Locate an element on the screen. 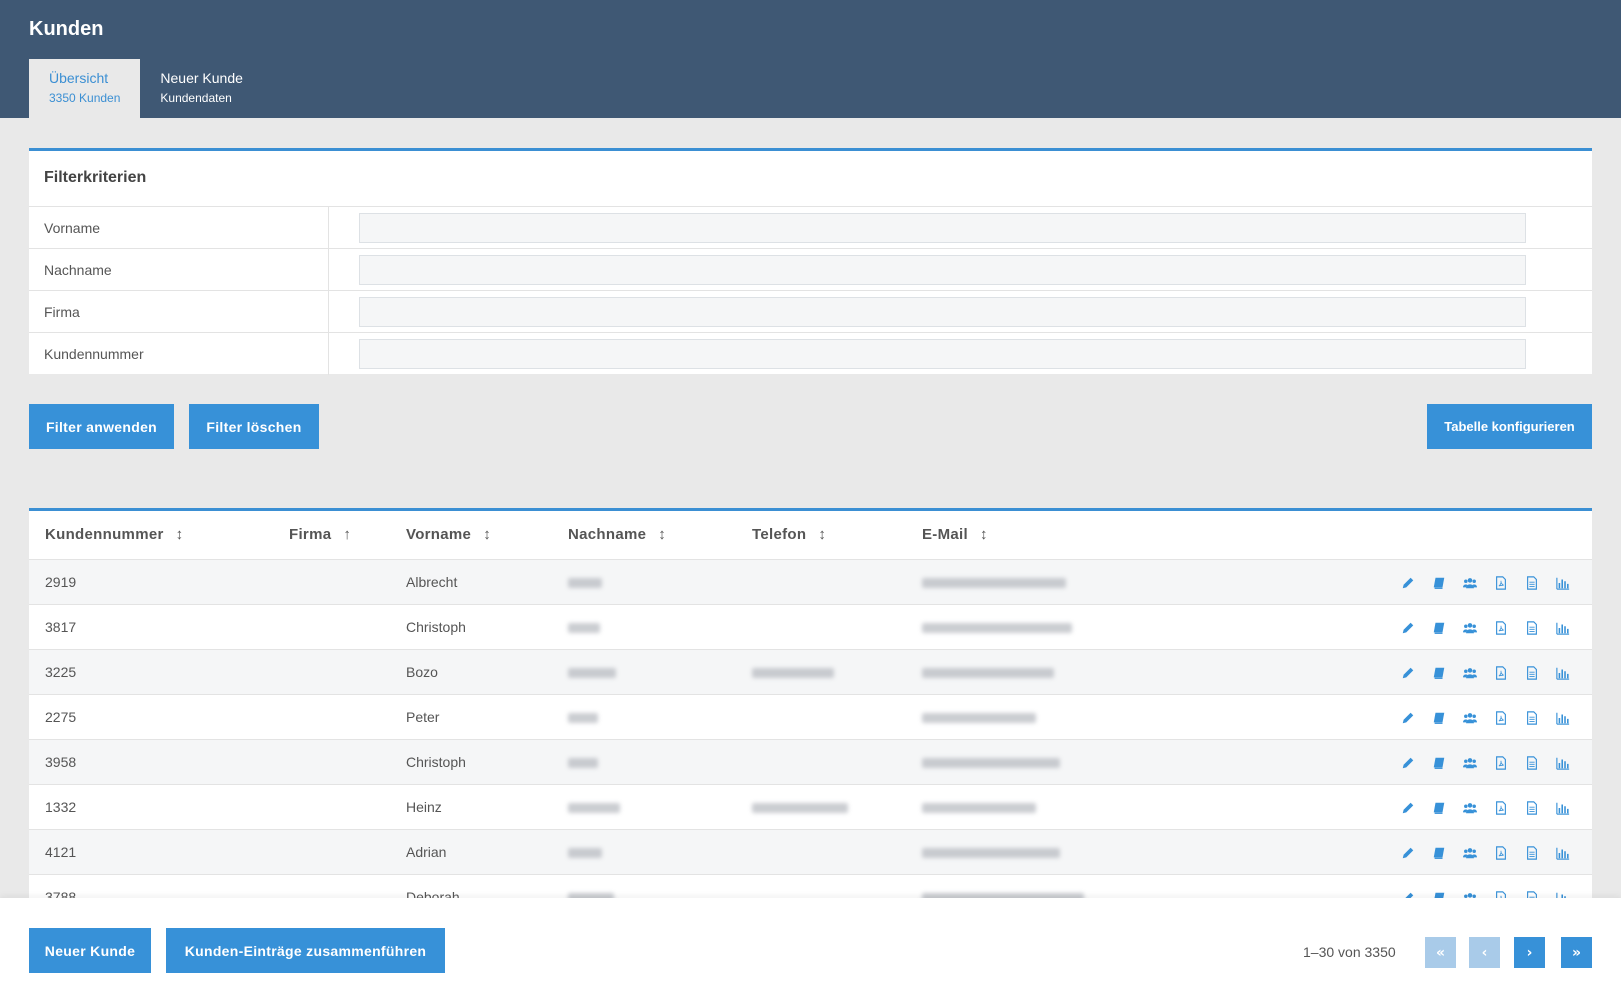  column-header-email: E-Mail ↕ is located at coordinates (1147, 535).